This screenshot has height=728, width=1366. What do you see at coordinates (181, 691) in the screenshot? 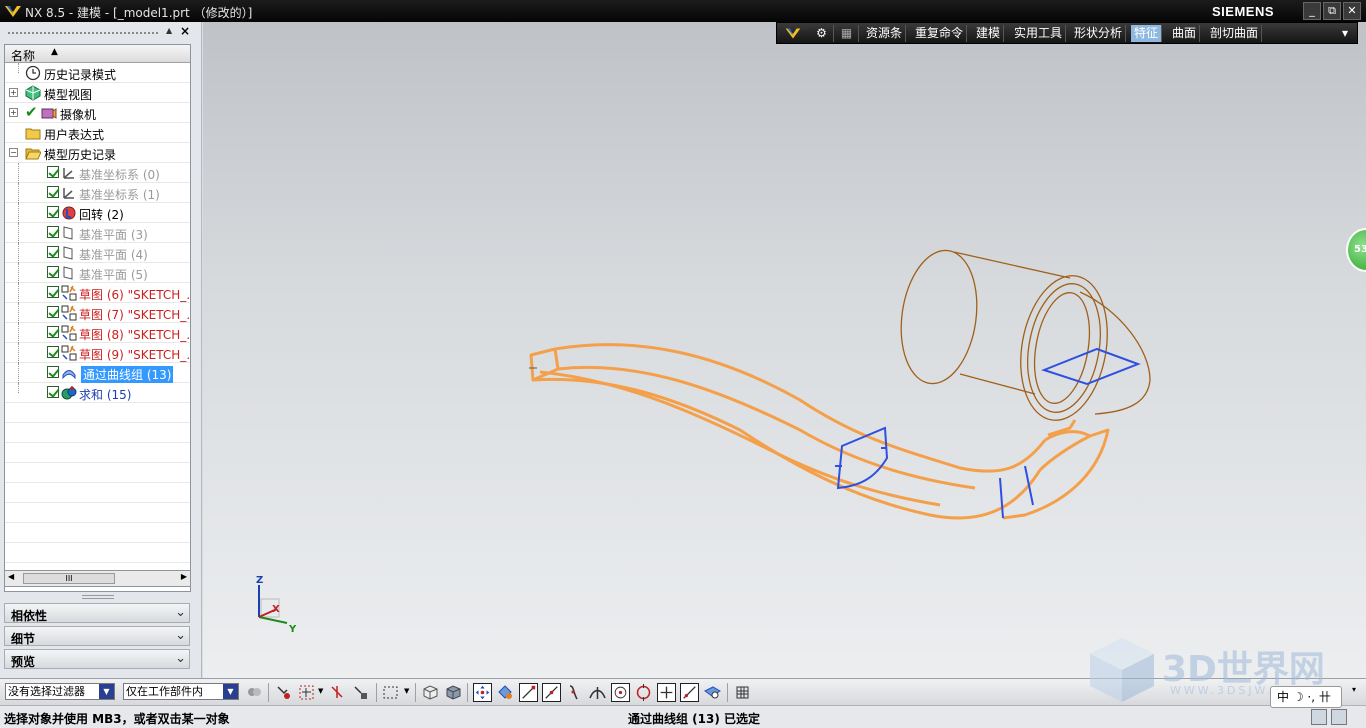
I see `scope-select: 仅在工作部件内 ▼` at bounding box center [181, 691].